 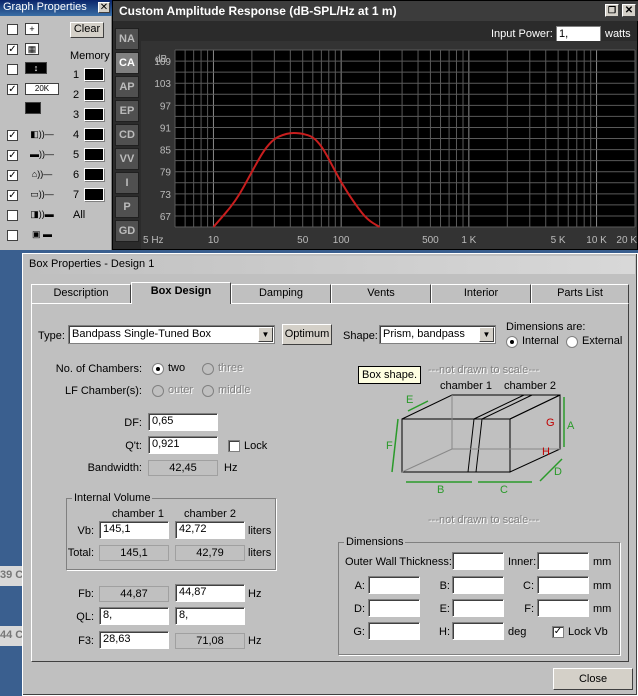 What do you see at coordinates (127, 63) in the screenshot?
I see `tab-ca: CA` at bounding box center [127, 63].